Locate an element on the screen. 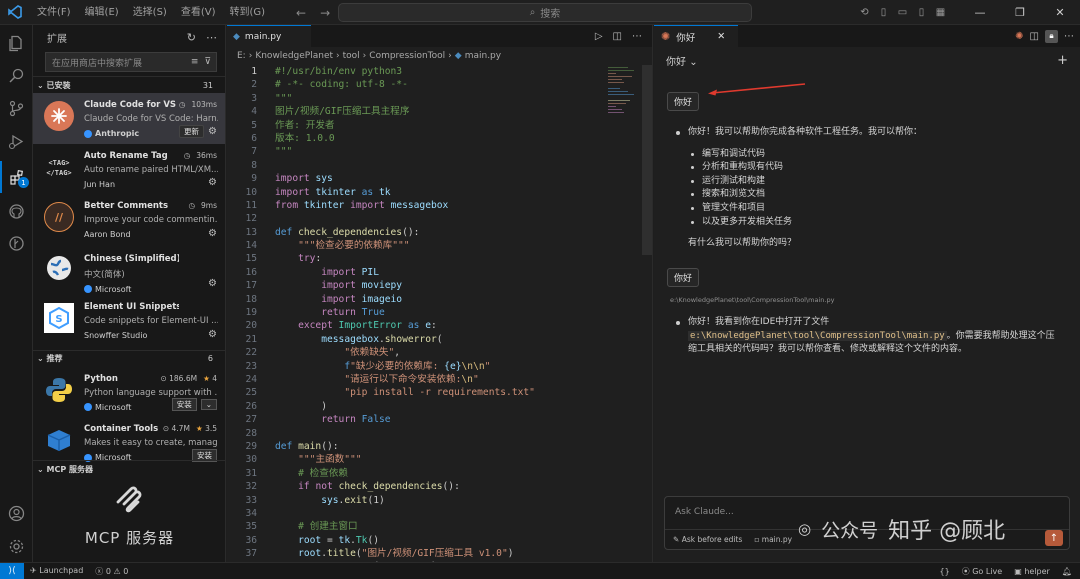  toggle-sidebar-icon: ▯ is located at coordinates (883, 12).